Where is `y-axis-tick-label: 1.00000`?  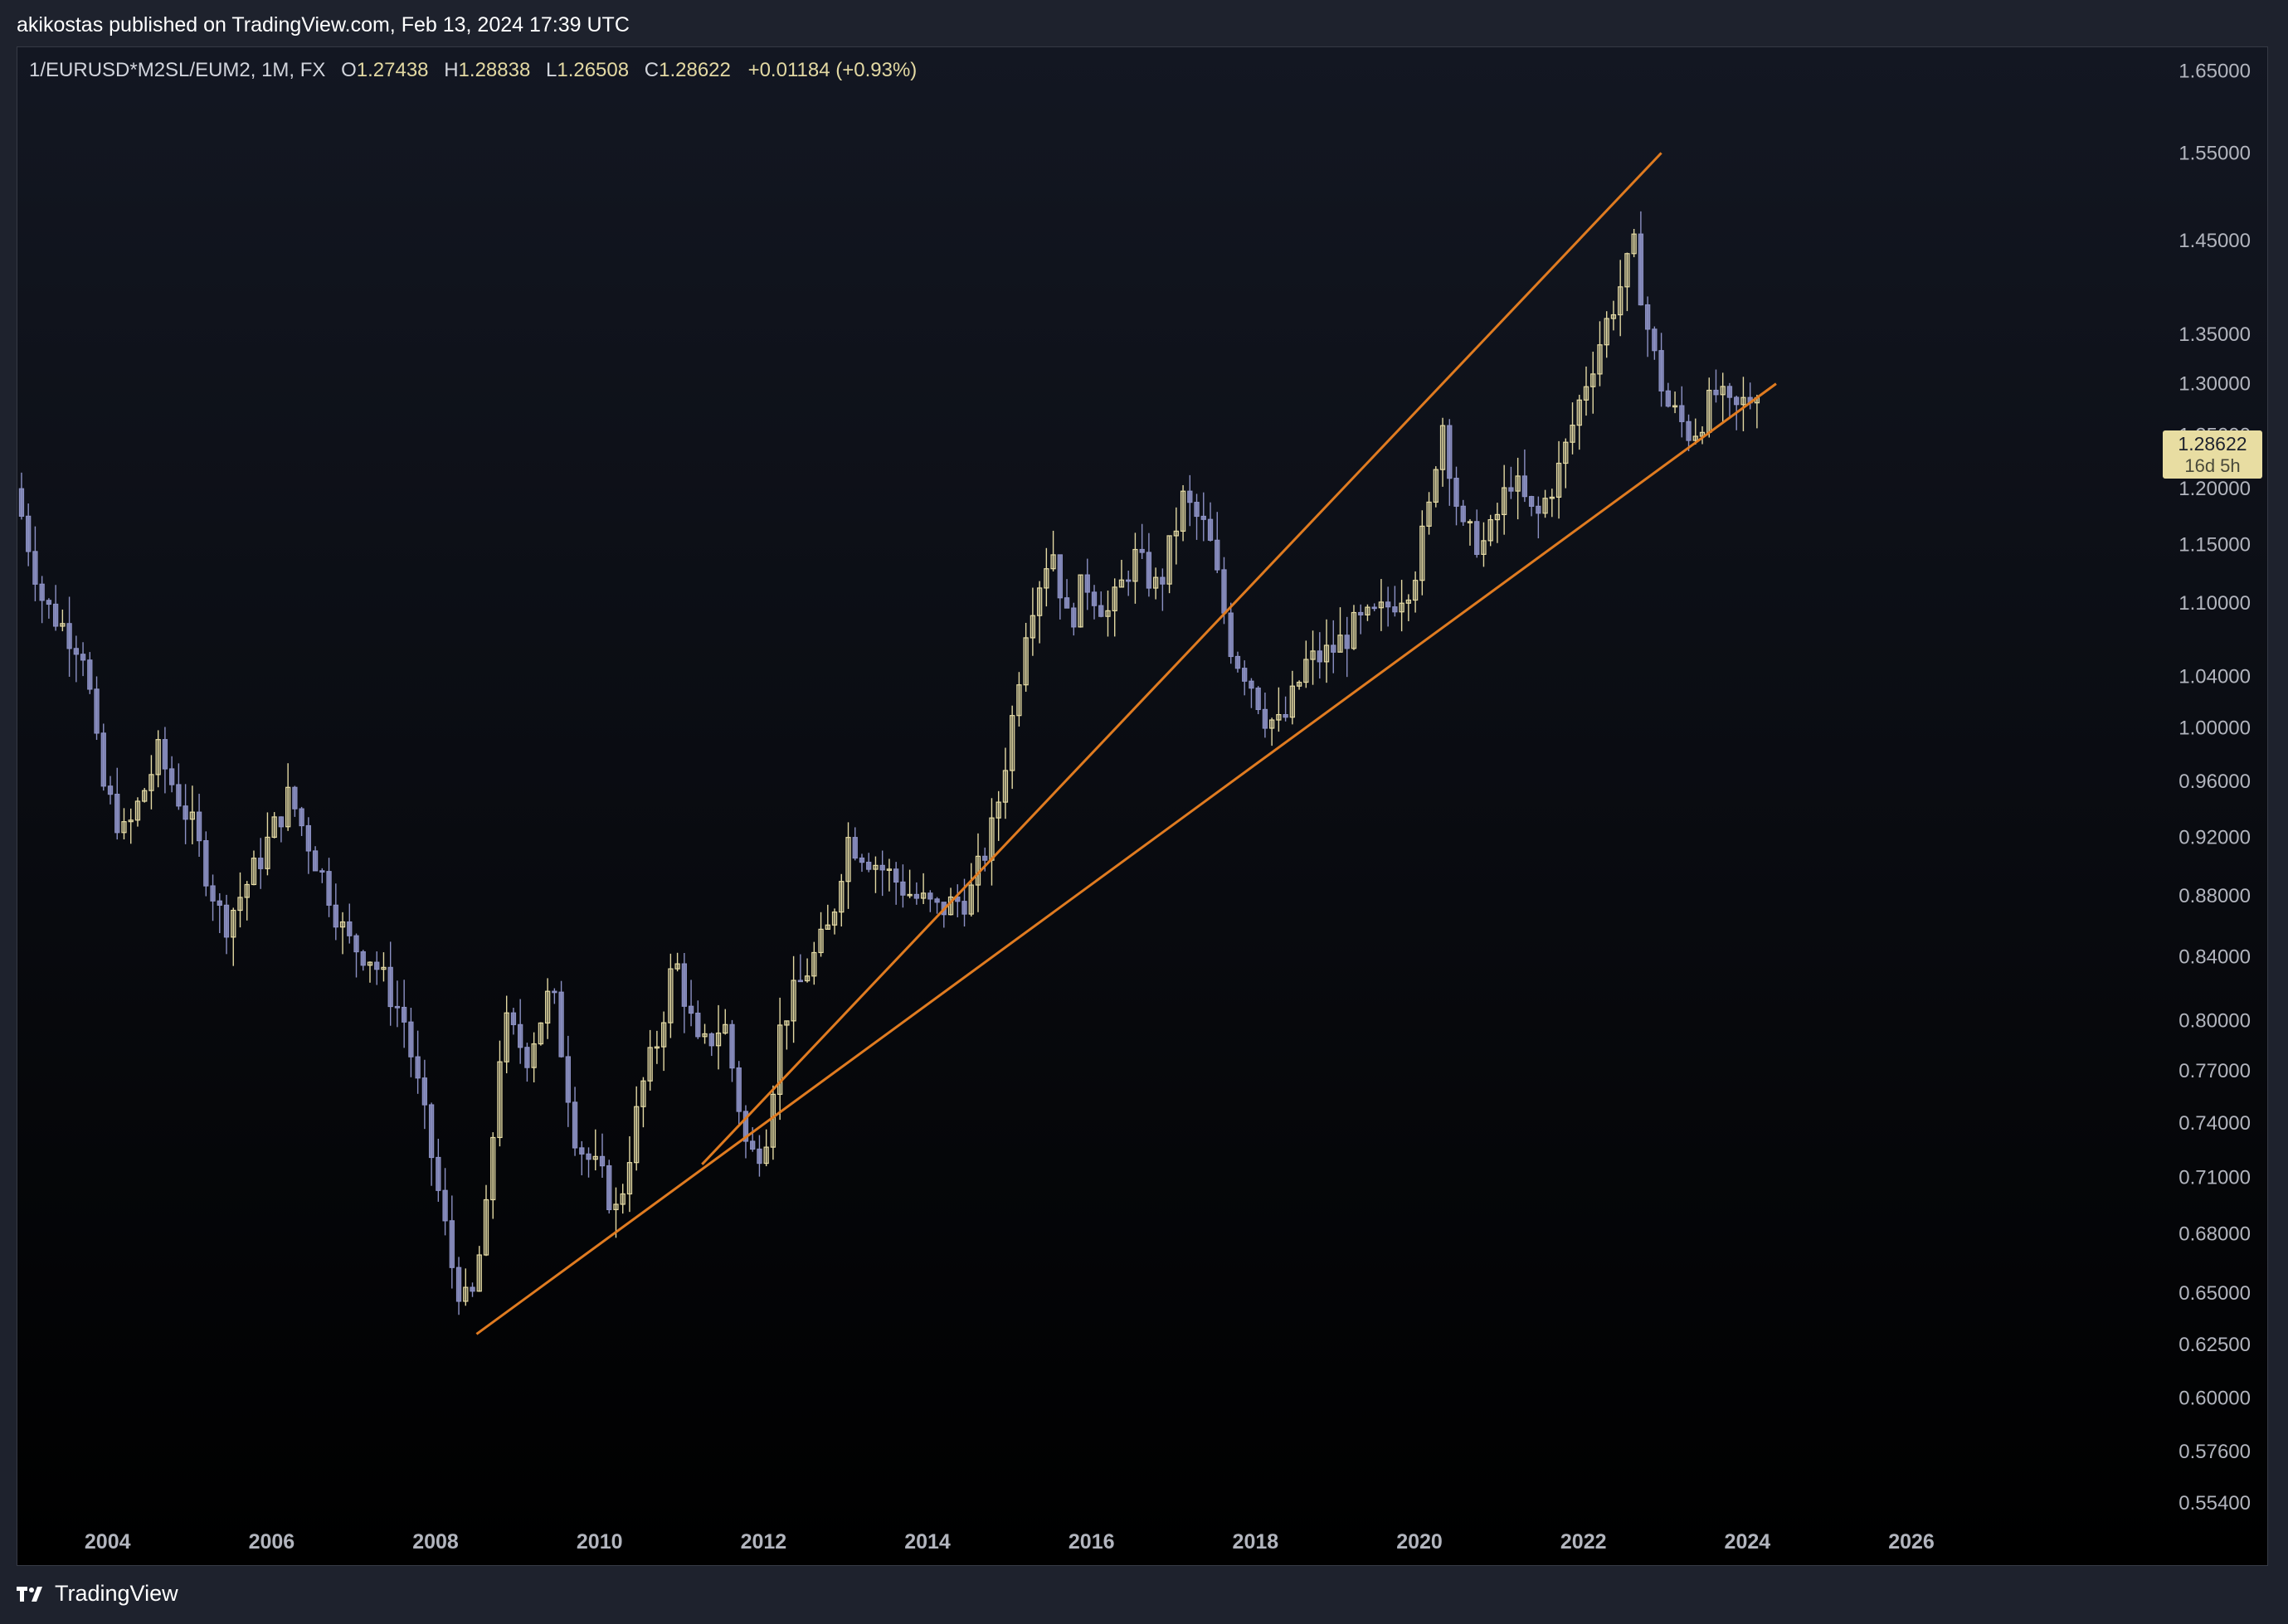
y-axis-tick-label: 1.00000 is located at coordinates (2214, 728).